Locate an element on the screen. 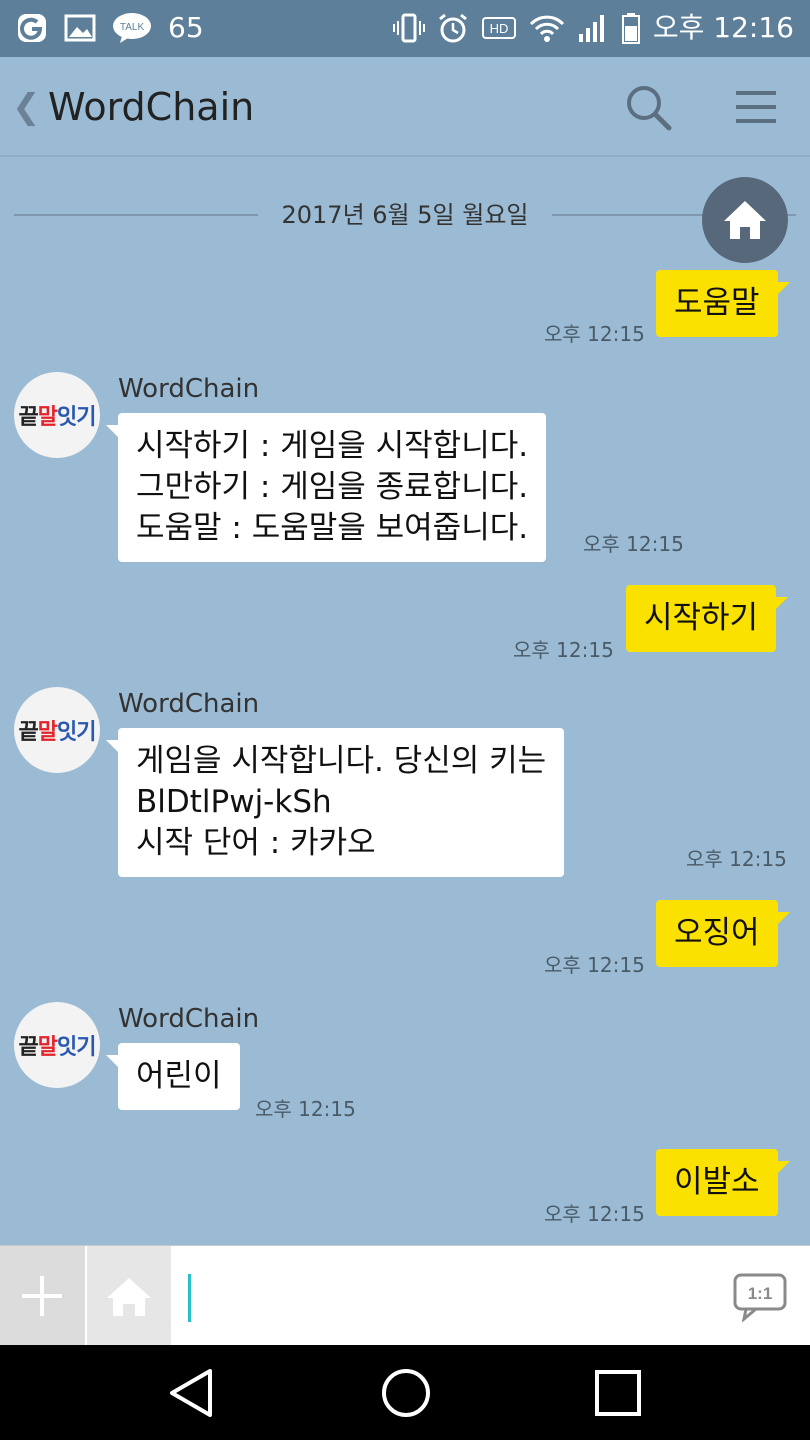  my-message-bubble: 오징어 is located at coordinates (723, 933).